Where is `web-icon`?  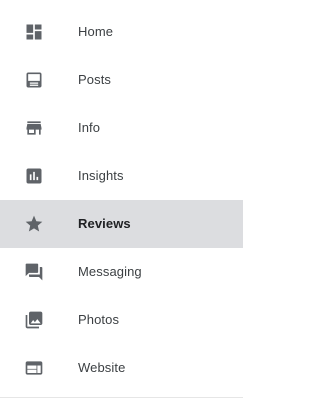
web-icon is located at coordinates (34, 368).